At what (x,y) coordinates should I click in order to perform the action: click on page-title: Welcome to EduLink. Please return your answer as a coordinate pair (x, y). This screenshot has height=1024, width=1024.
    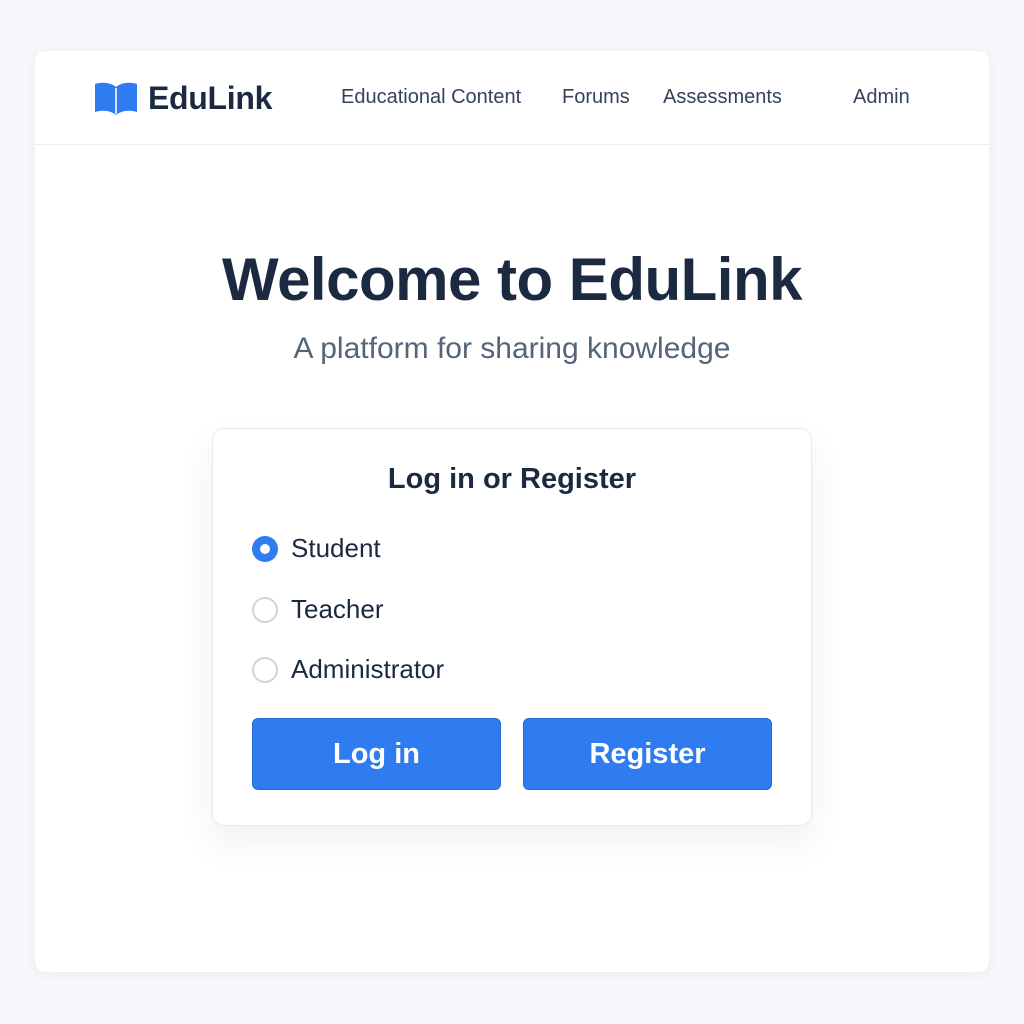
    Looking at the image, I should click on (512, 279).